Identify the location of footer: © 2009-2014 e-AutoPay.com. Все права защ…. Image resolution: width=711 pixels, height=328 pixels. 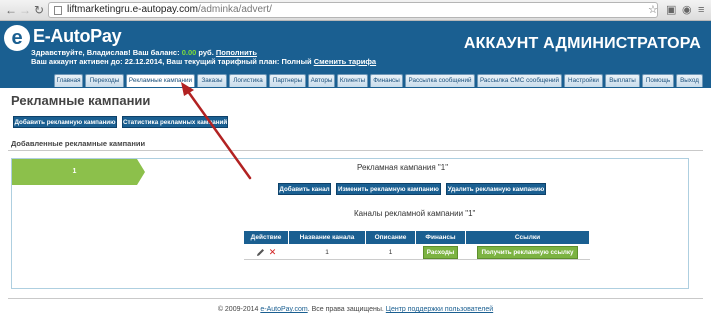
(355, 309).